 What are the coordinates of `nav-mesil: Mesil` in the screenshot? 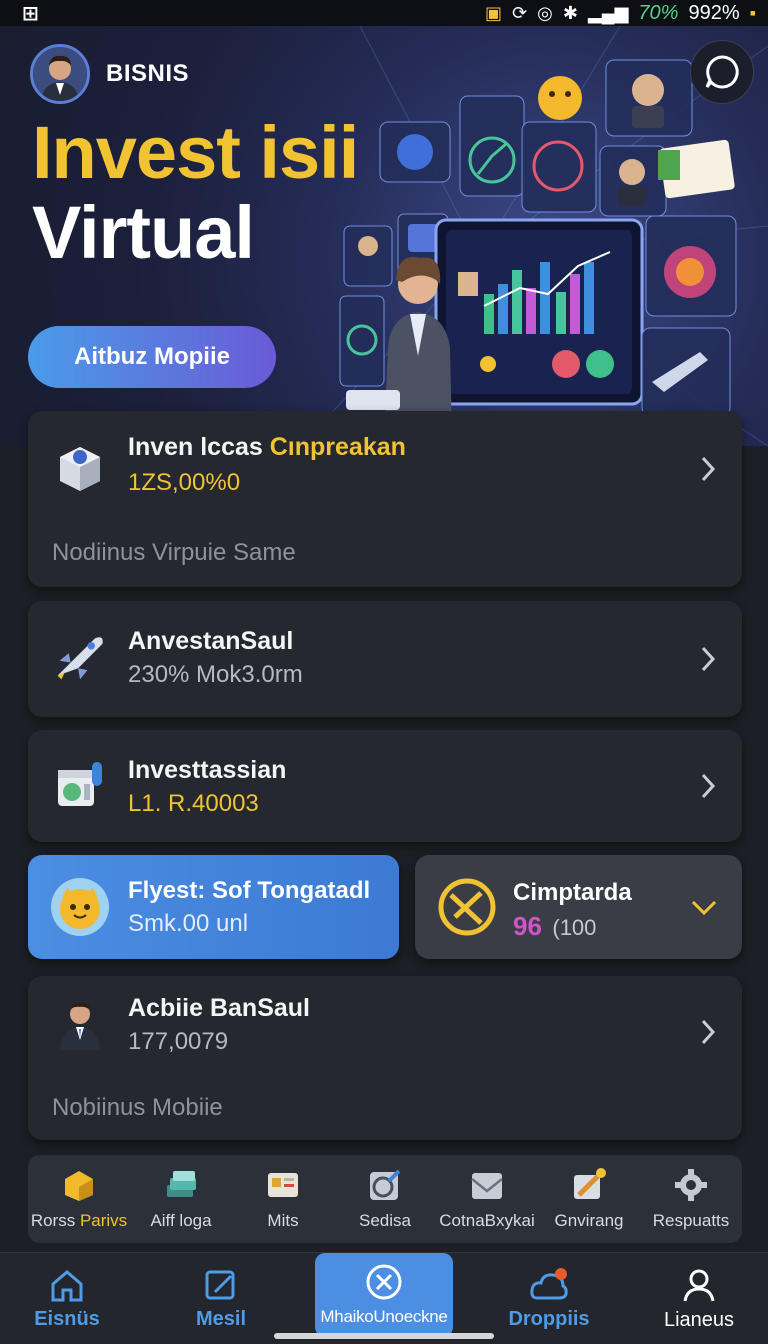 It's located at (221, 1298).